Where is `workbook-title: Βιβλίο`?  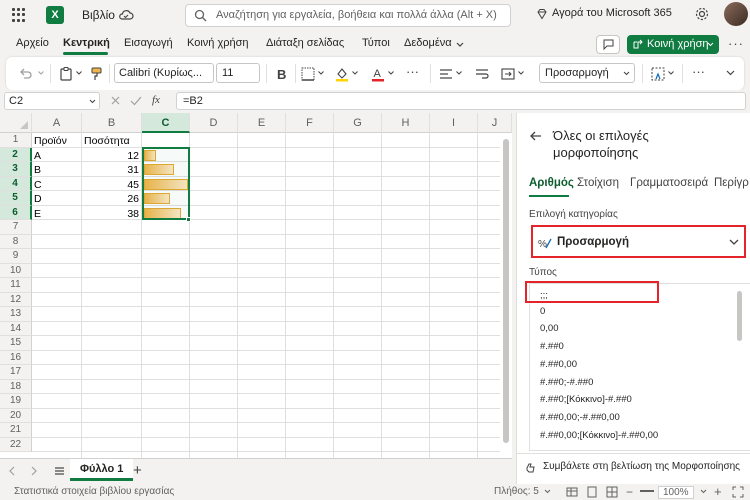 workbook-title: Βιβλίο is located at coordinates (98, 15).